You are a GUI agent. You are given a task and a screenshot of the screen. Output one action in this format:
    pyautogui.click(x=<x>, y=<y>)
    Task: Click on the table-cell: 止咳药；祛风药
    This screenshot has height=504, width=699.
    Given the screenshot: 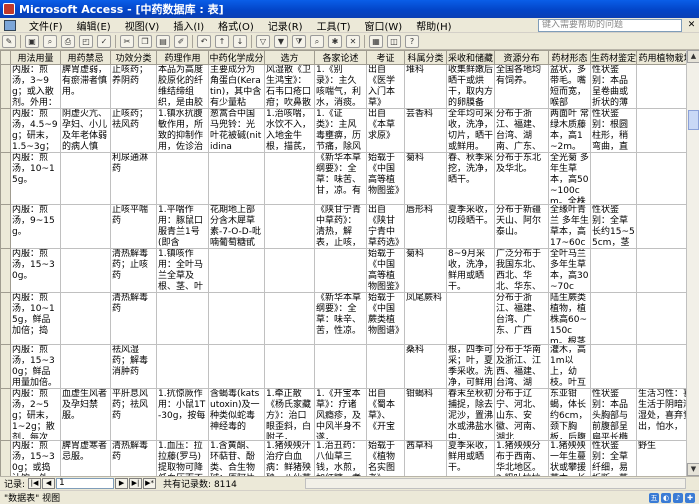 What is the action you would take?
    pyautogui.click(x=133, y=130)
    